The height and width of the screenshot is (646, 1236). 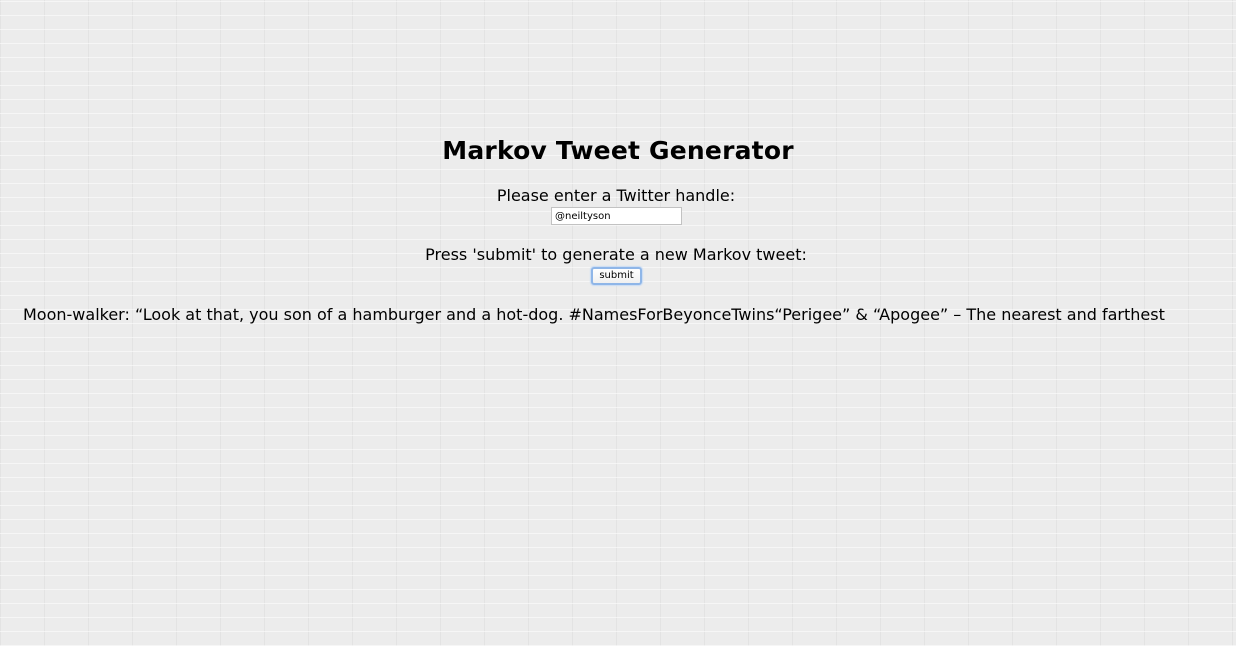 I want to click on submit-button: submit, so click(x=616, y=276).